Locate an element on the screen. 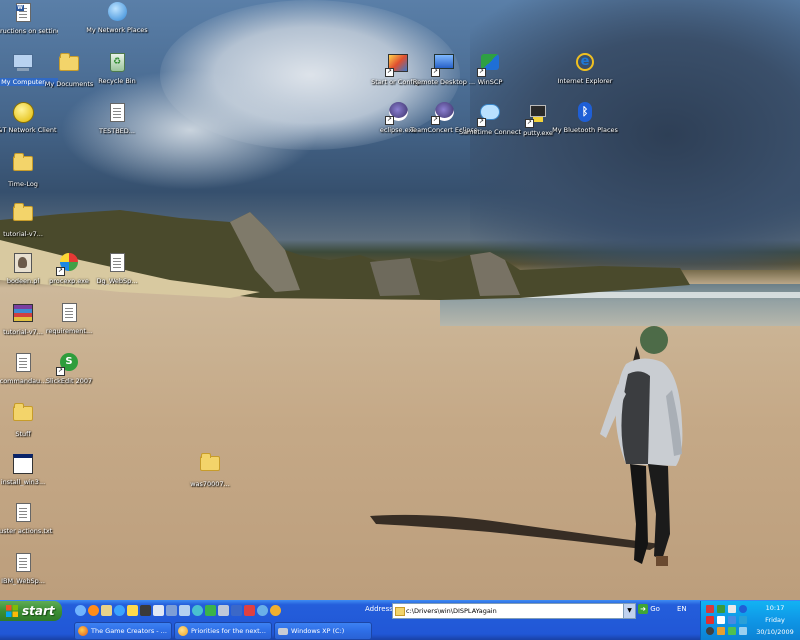 Image resolution: width=800 pixels, height=640 pixels. windows-flag-icon is located at coordinates (12, 611).